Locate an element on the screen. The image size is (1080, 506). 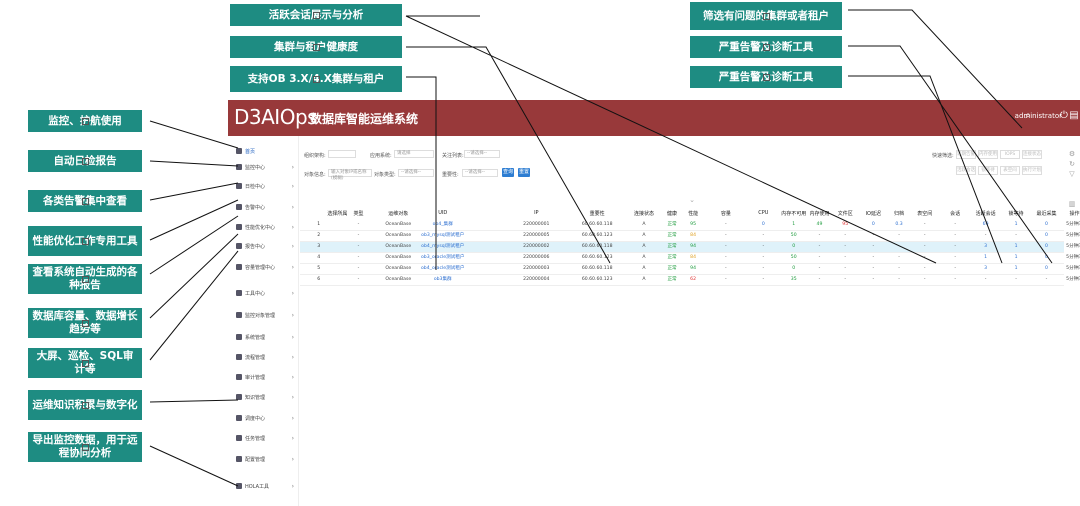
watch-select: --请选择-- is located at coordinates (482, 154).